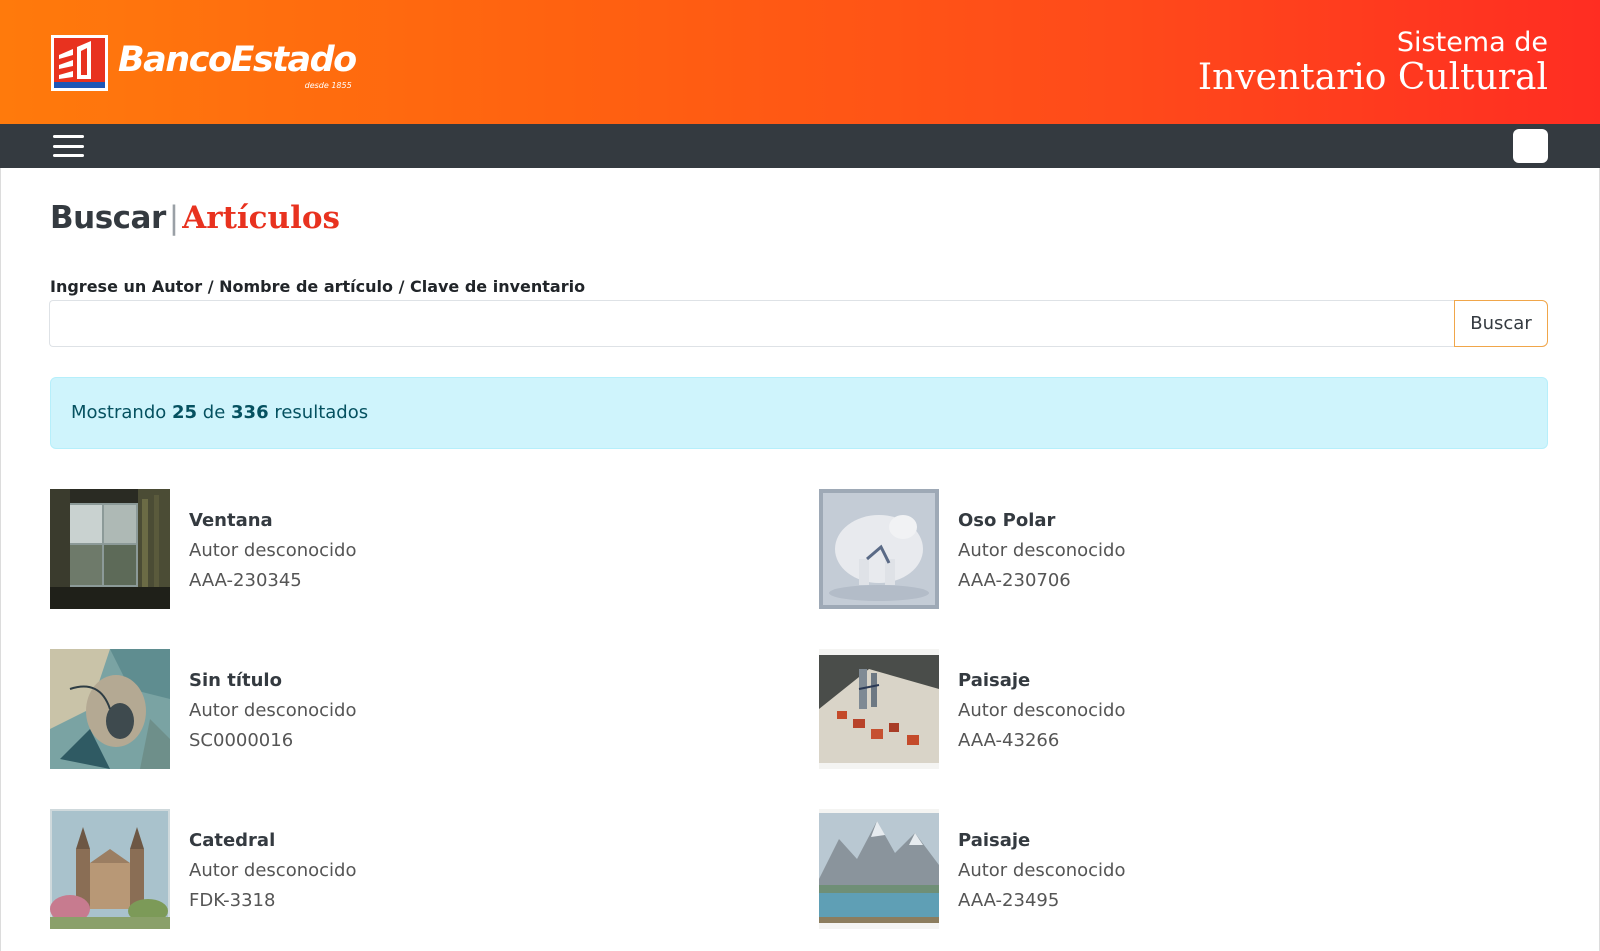  I want to click on user-menu-button, so click(1530, 146).